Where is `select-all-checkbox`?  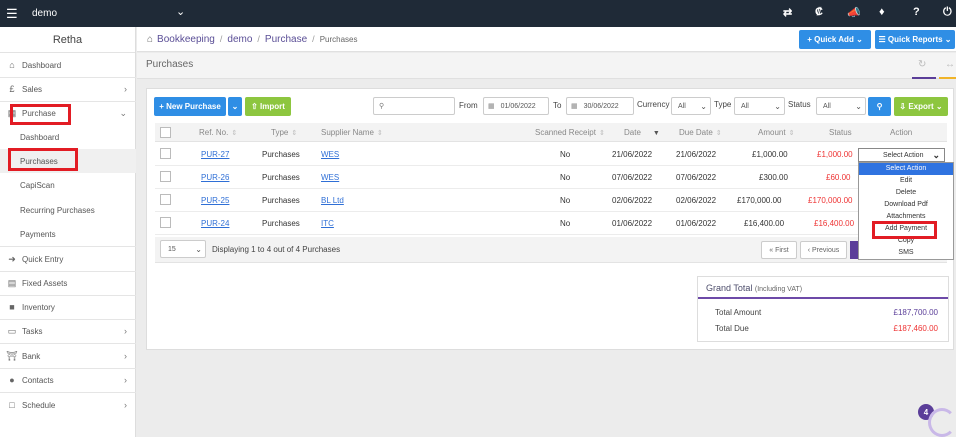 select-all-checkbox is located at coordinates (165, 132).